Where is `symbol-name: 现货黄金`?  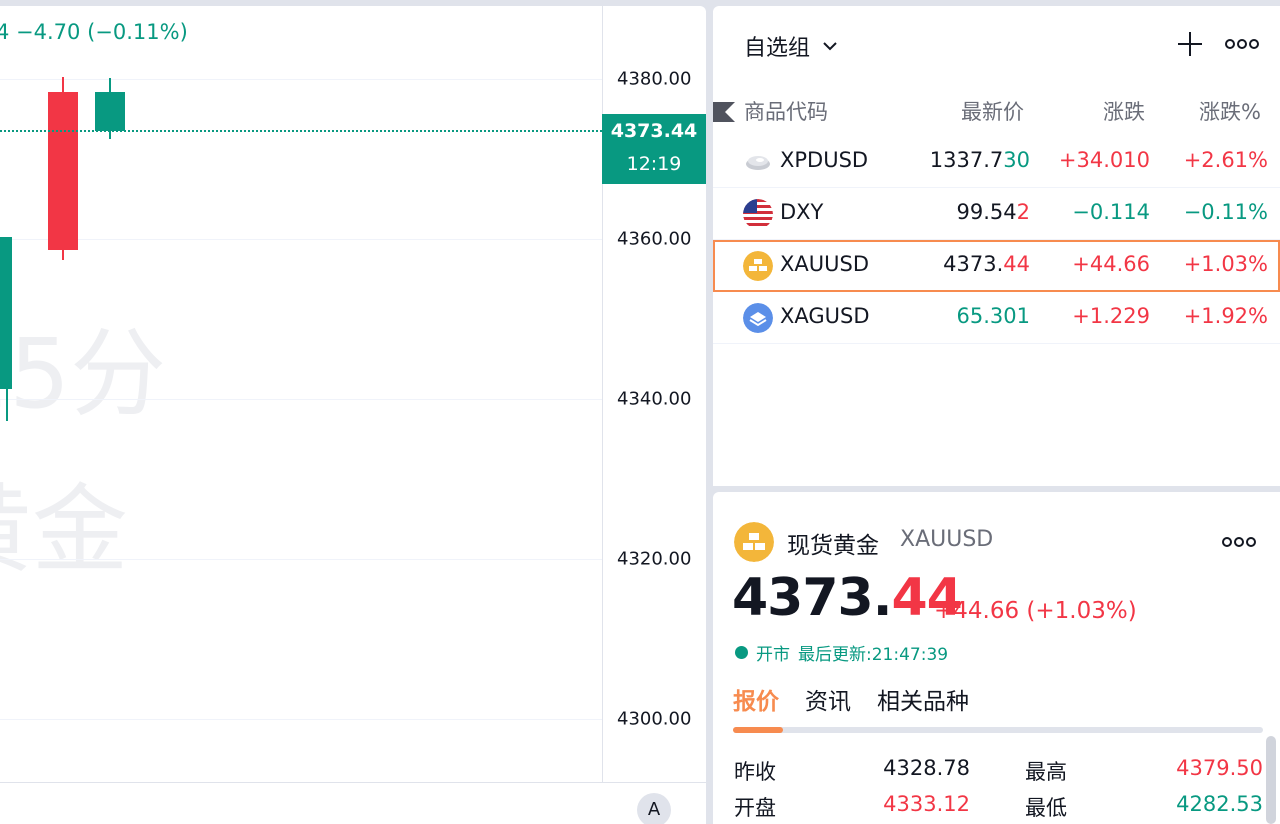 symbol-name: 现货黄金 is located at coordinates (833, 546).